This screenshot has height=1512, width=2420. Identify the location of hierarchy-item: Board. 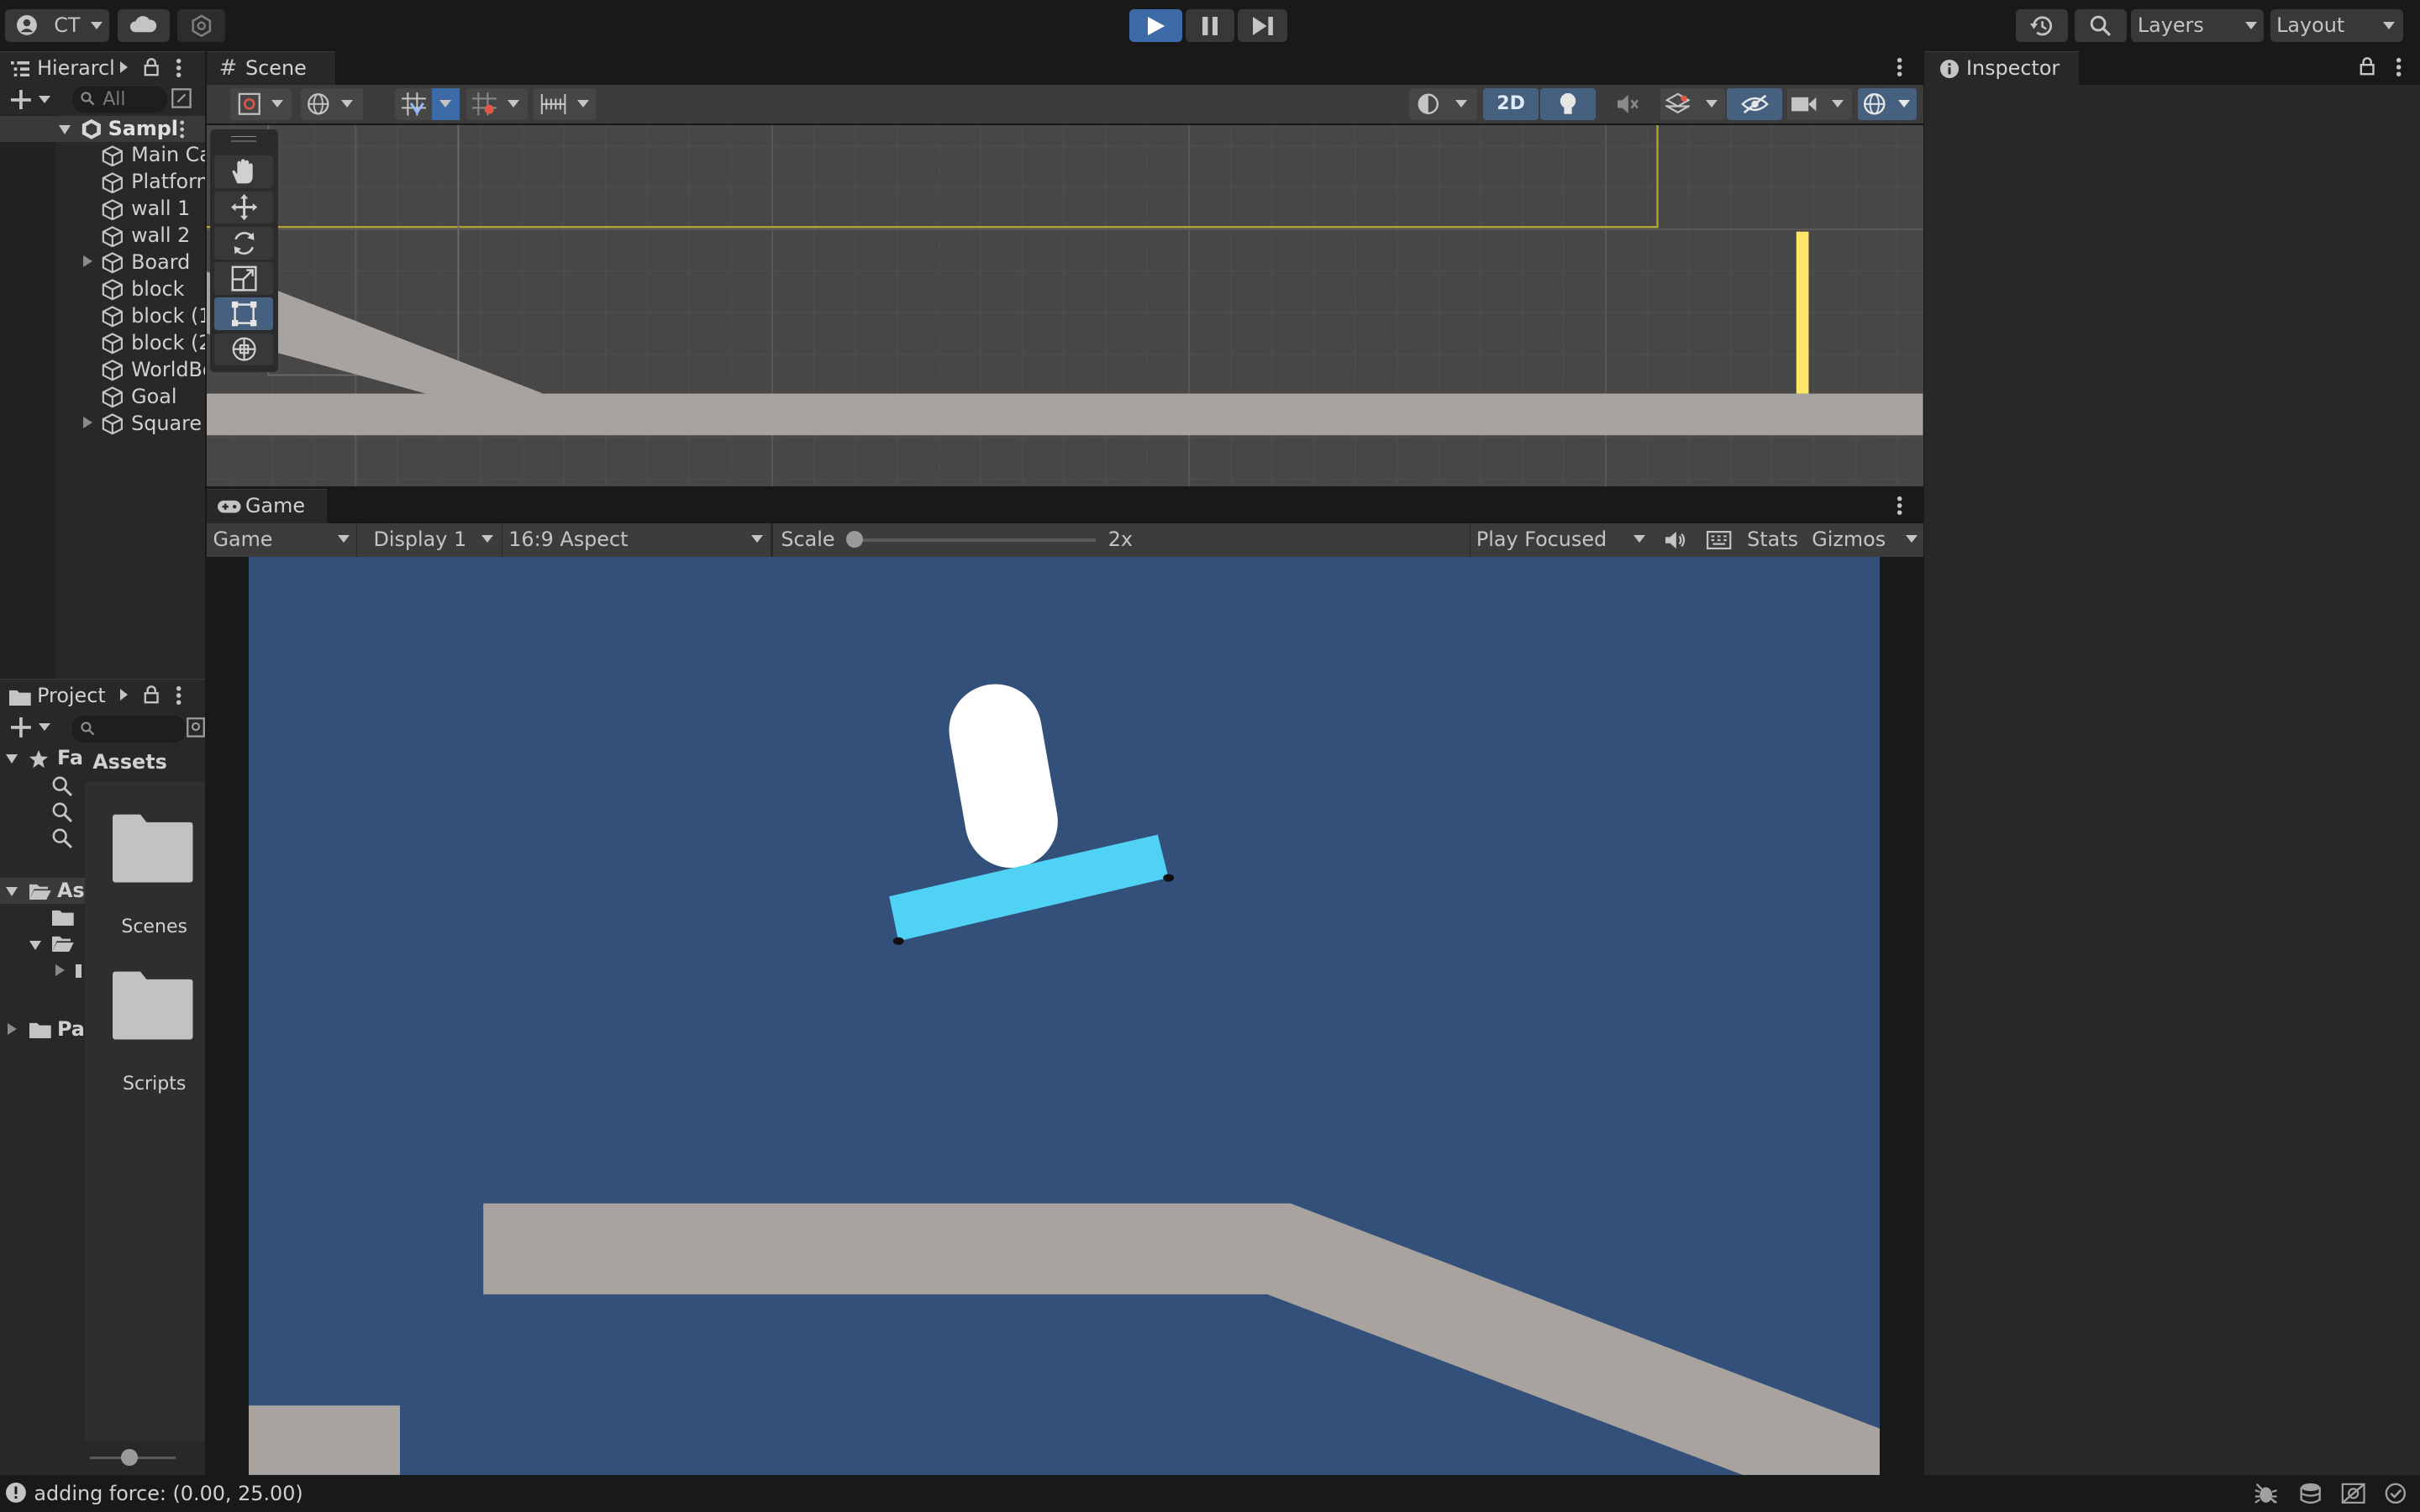
(102, 262).